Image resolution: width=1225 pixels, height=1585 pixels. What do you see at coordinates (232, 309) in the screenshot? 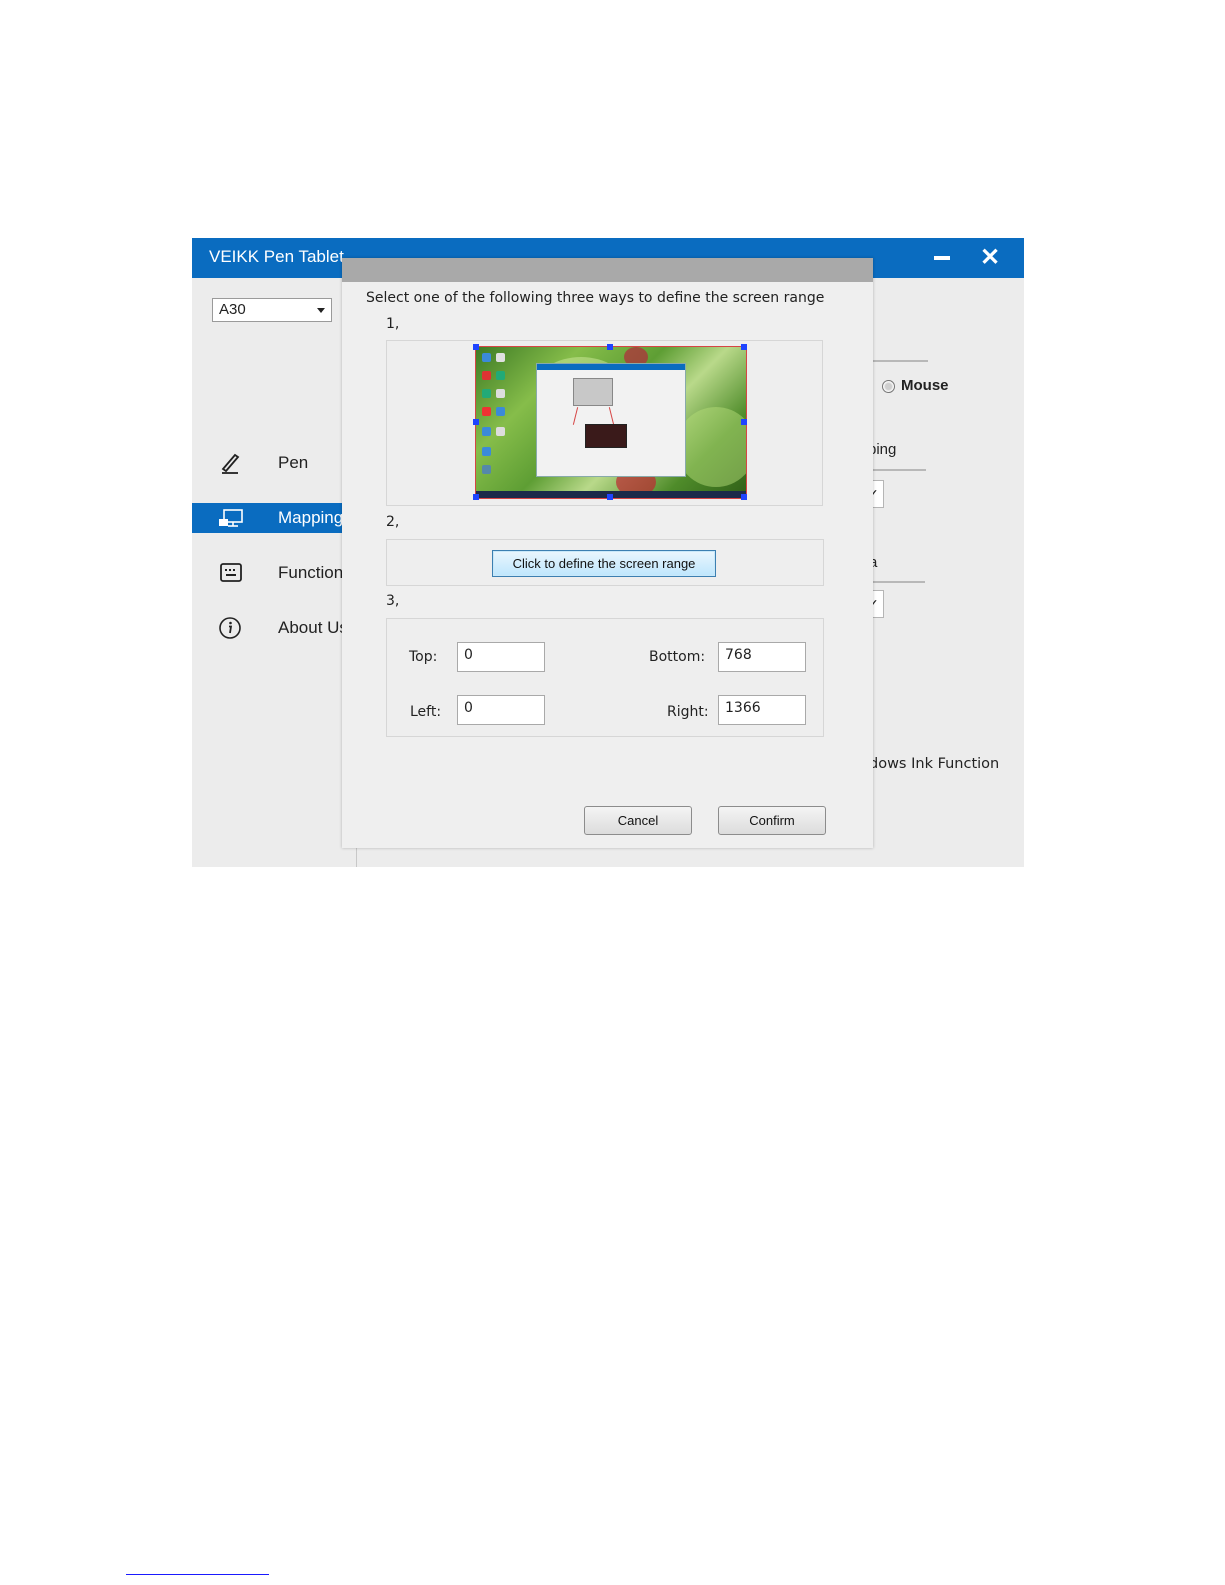
I see `device-dropdown-value: A30` at bounding box center [232, 309].